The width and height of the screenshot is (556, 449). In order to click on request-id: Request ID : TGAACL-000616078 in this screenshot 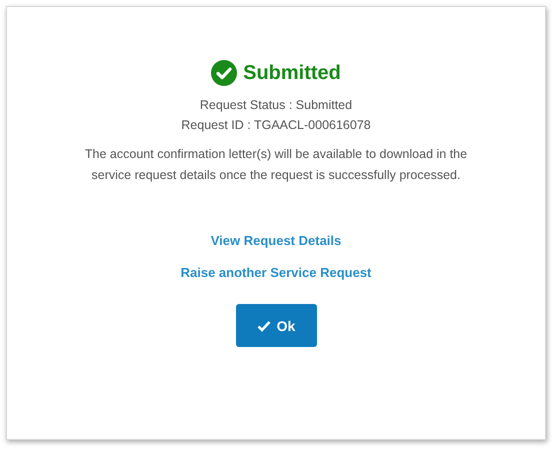, I will do `click(276, 125)`.